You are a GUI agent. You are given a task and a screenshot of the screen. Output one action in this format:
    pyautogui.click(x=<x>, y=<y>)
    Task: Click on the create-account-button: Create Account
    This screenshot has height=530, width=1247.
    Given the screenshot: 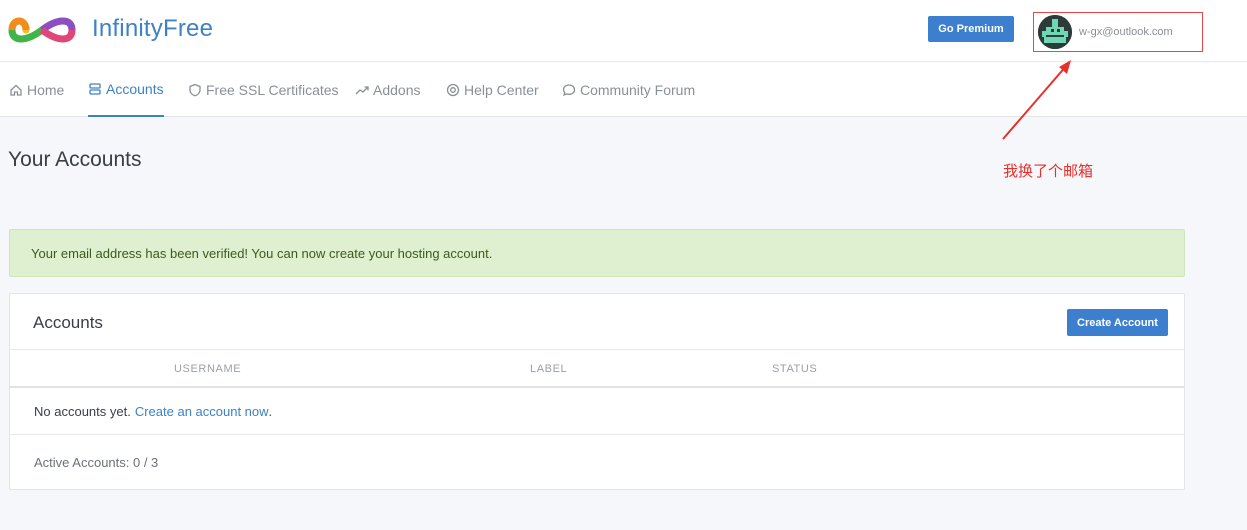 What is the action you would take?
    pyautogui.click(x=1117, y=322)
    